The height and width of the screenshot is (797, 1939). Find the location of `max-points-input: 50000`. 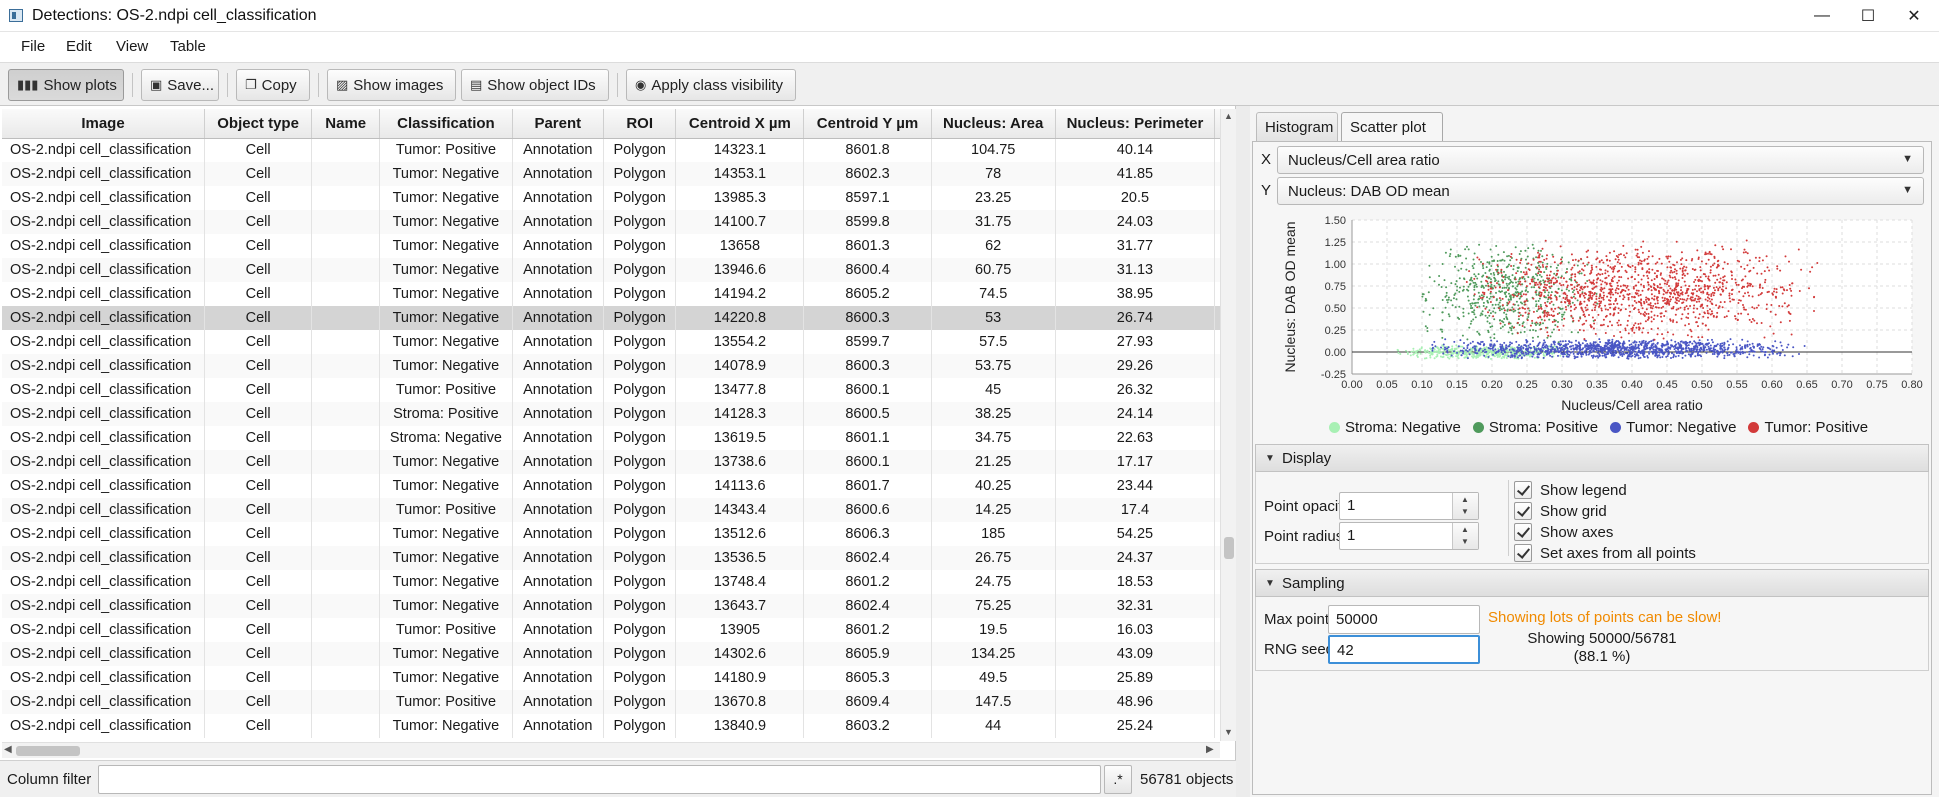

max-points-input: 50000 is located at coordinates (1404, 619).